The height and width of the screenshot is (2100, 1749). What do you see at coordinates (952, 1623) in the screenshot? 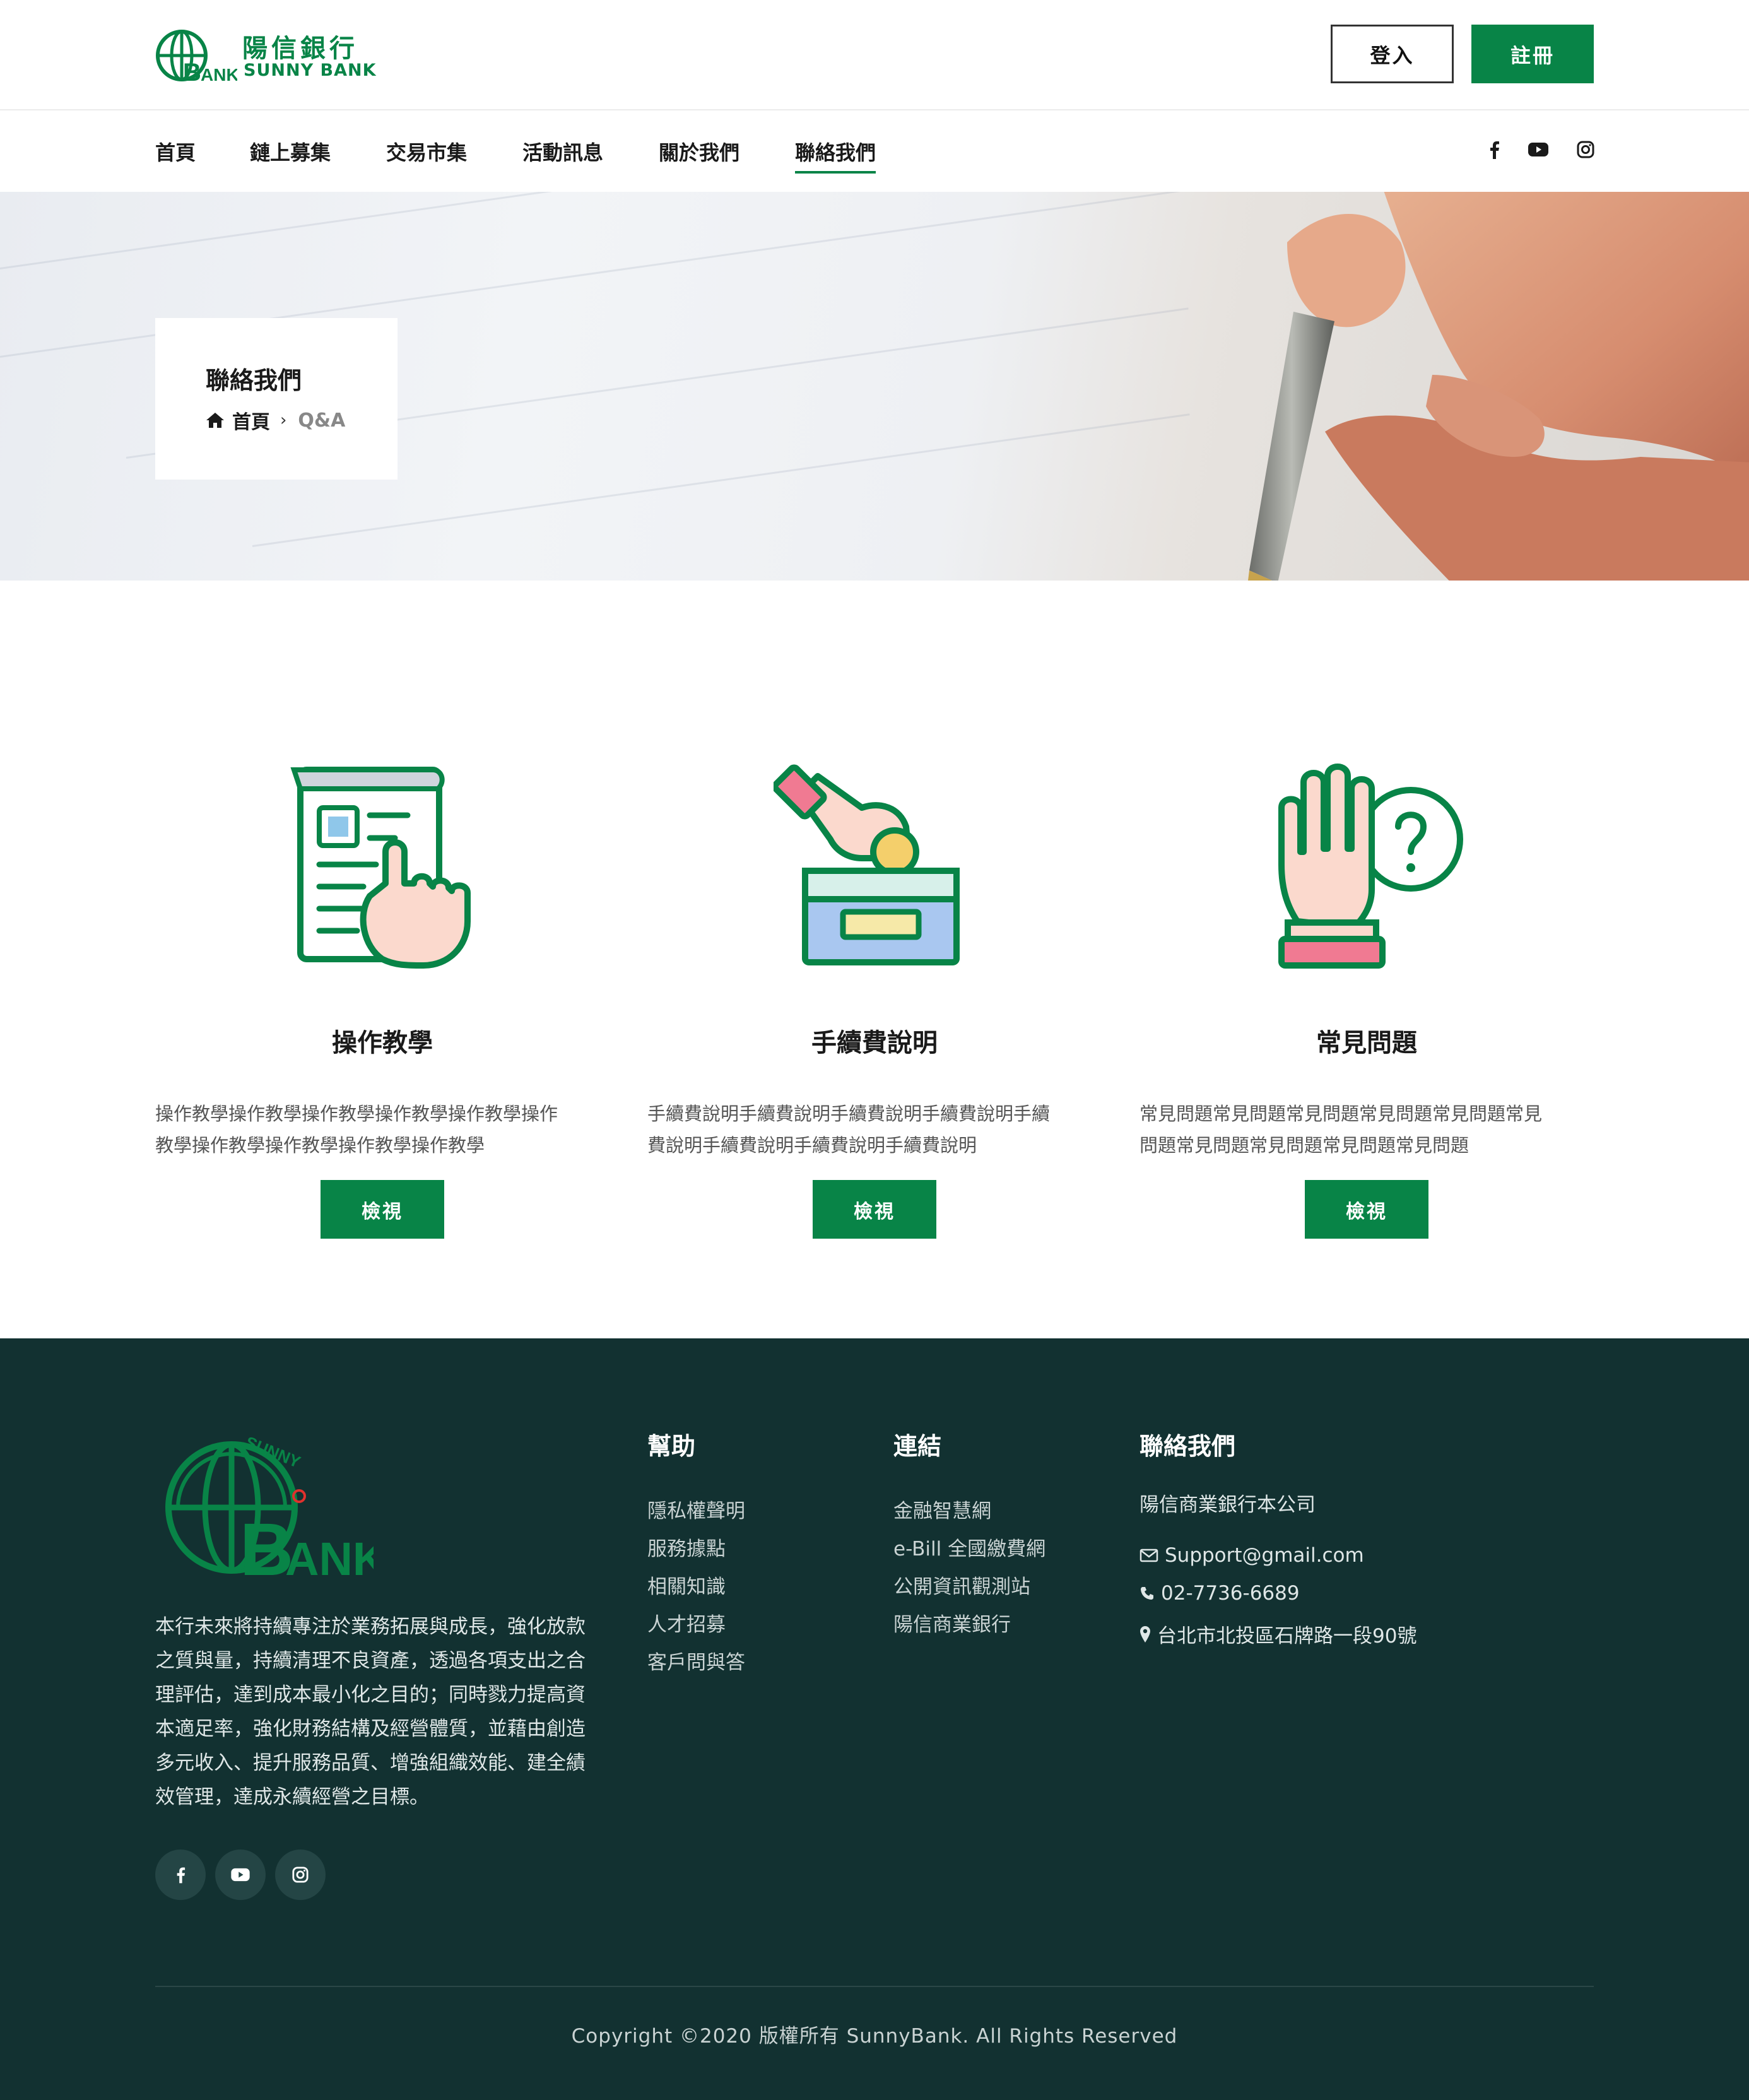
I see `footer-link-sunny-bank: 陽信商業銀行` at bounding box center [952, 1623].